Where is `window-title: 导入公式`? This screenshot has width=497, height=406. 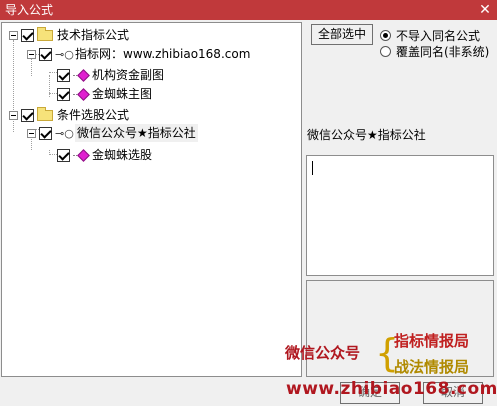 window-title: 导入公式 is located at coordinates (29, 10).